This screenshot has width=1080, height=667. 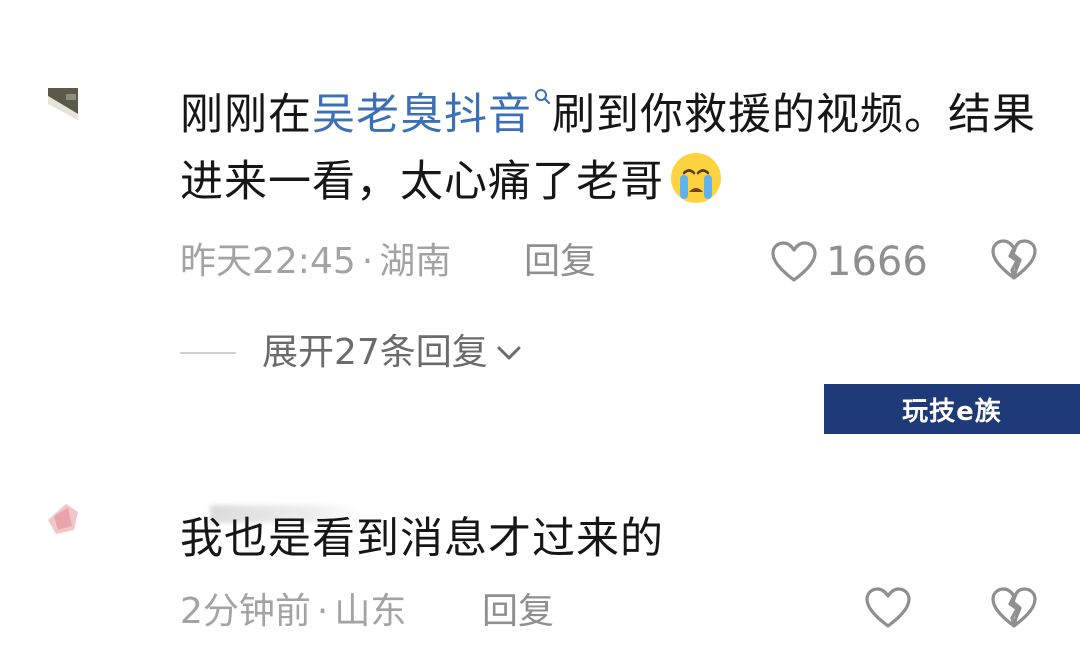 What do you see at coordinates (952, 411) in the screenshot?
I see `watermark-text: 玩技e族` at bounding box center [952, 411].